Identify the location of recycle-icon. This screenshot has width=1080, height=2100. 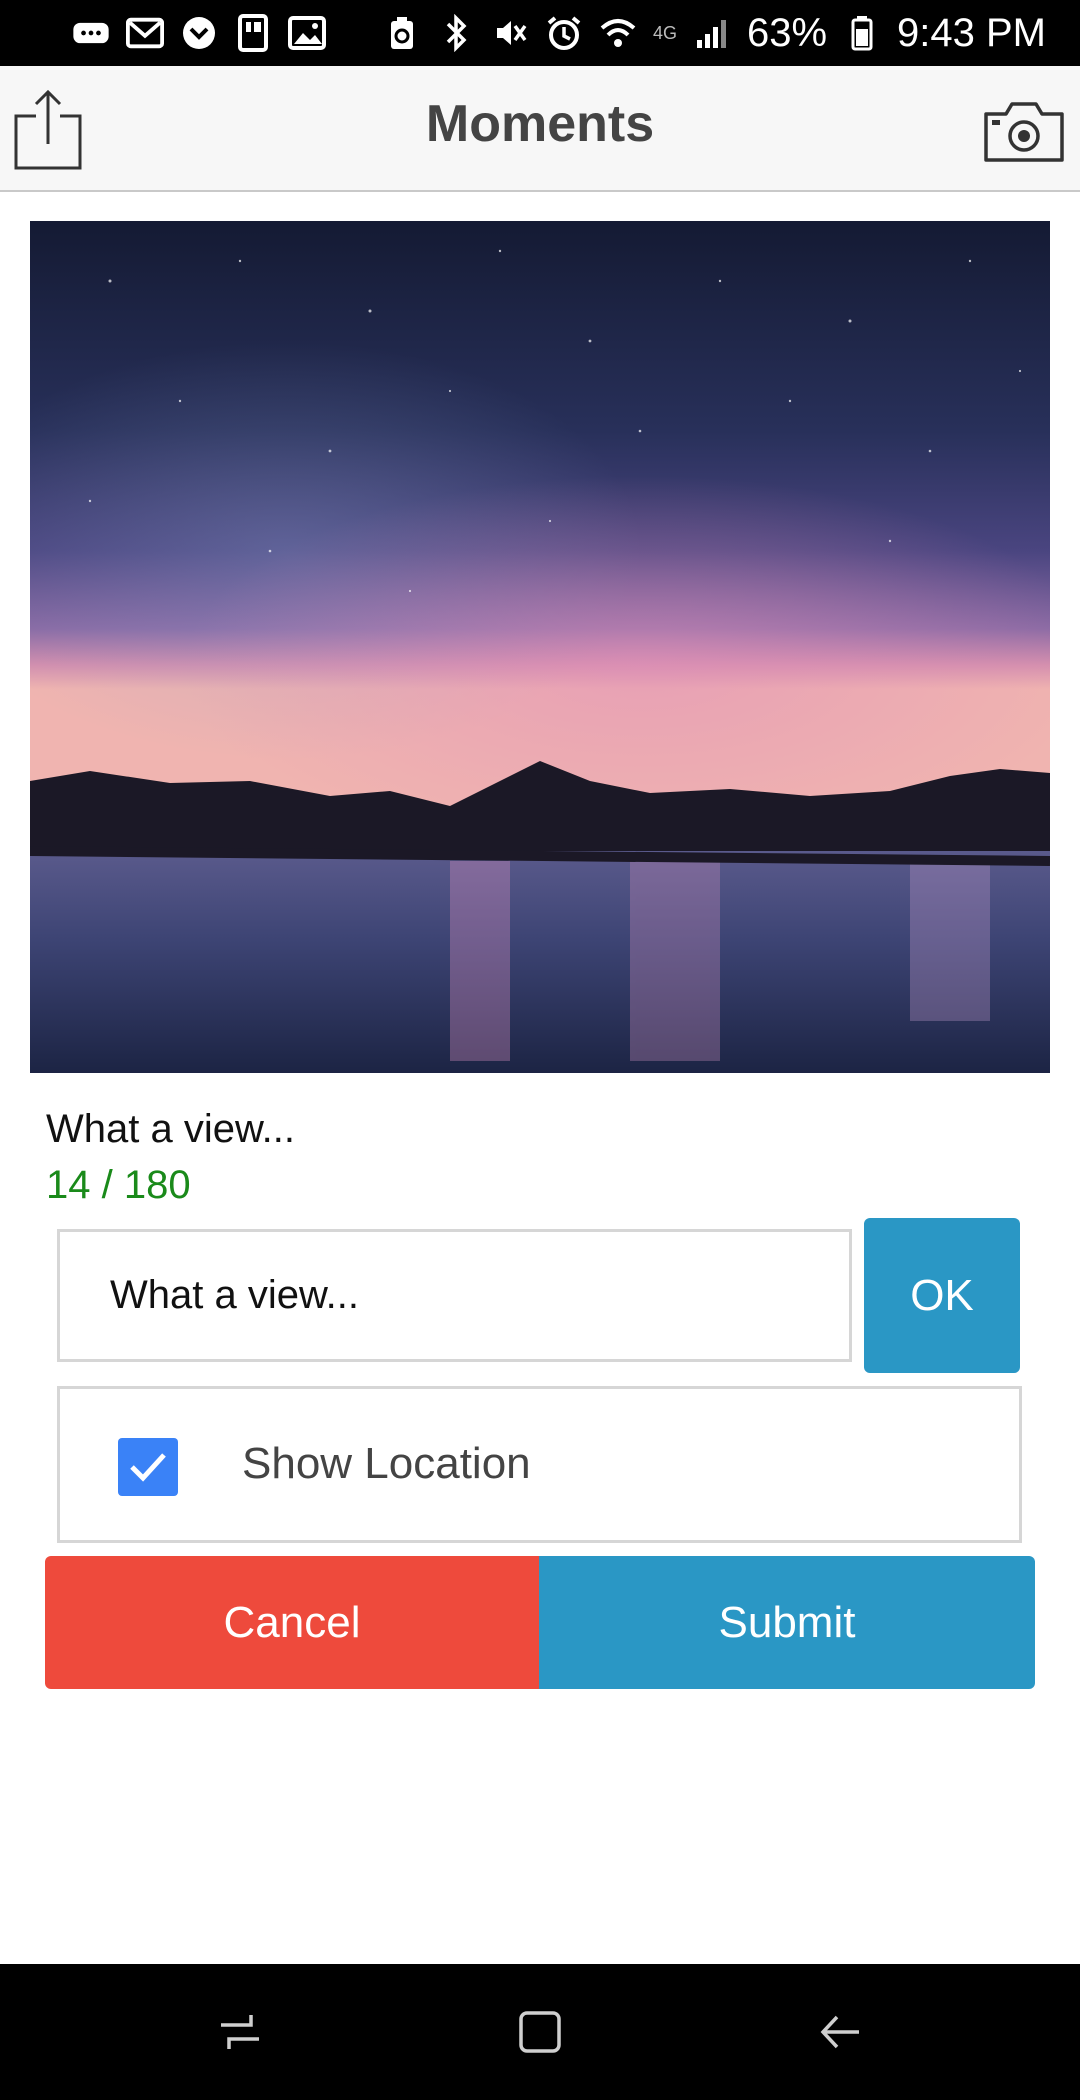
(402, 33).